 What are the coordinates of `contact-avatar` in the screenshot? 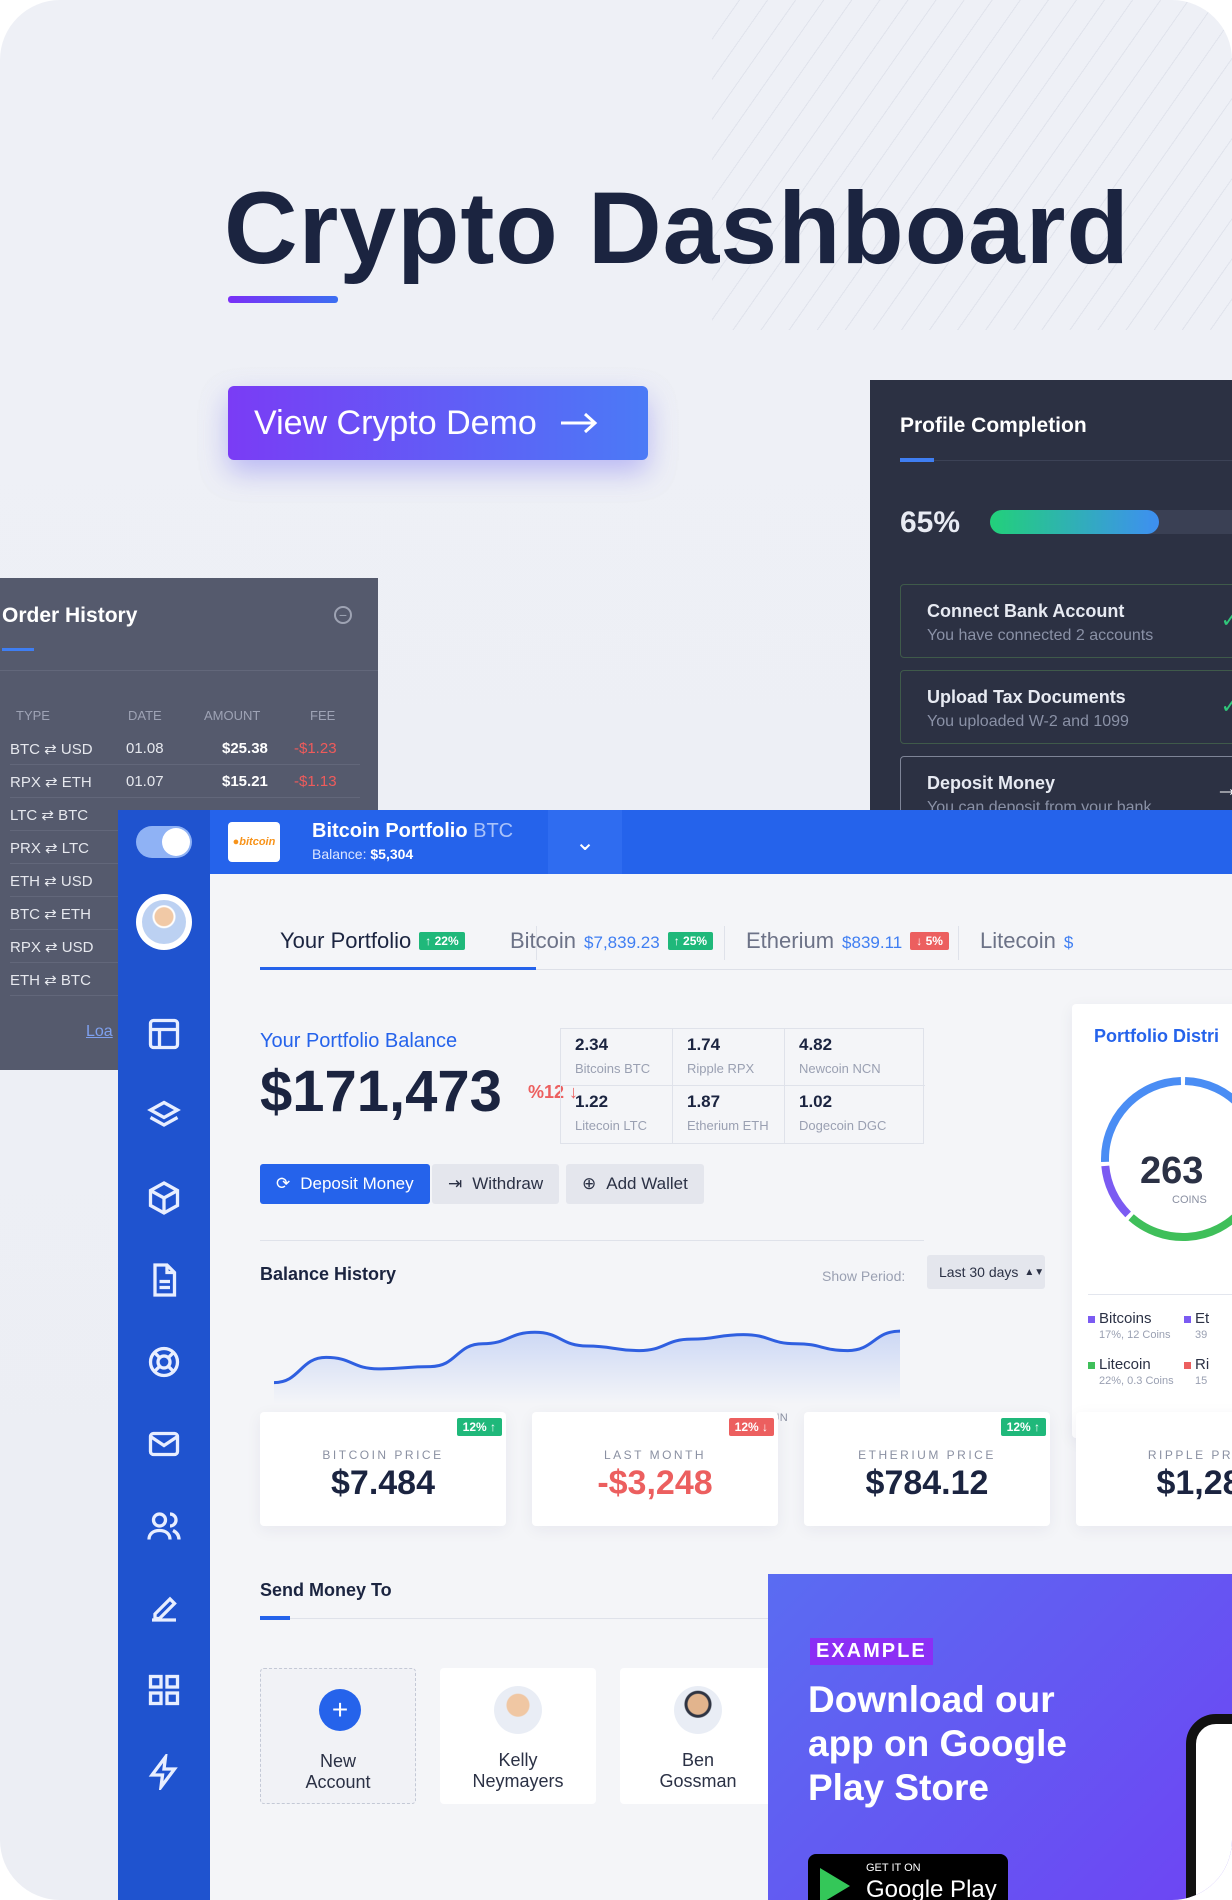 It's located at (518, 1710).